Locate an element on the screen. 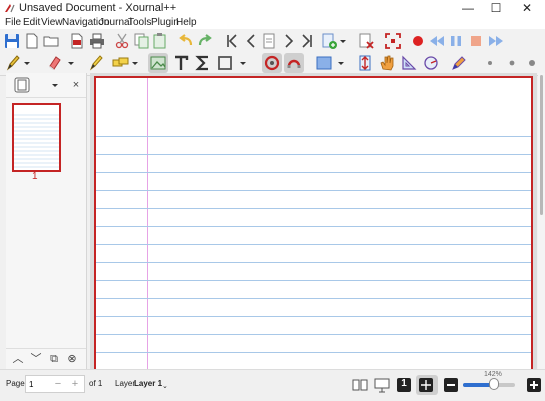  menu-edit: Edit is located at coordinates (31, 22).